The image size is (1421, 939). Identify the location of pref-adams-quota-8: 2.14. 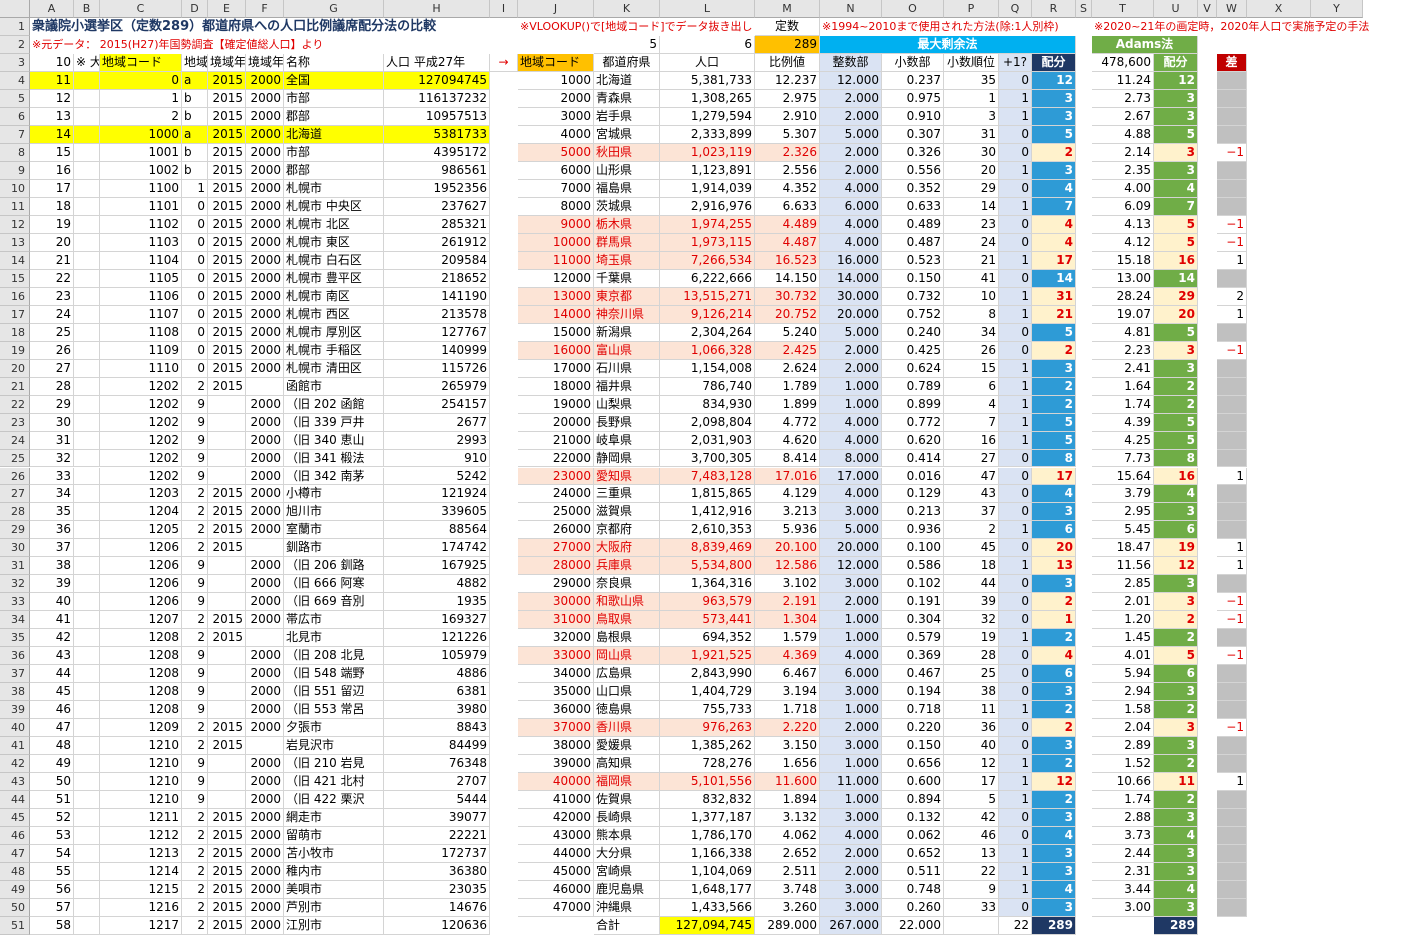
(1123, 152).